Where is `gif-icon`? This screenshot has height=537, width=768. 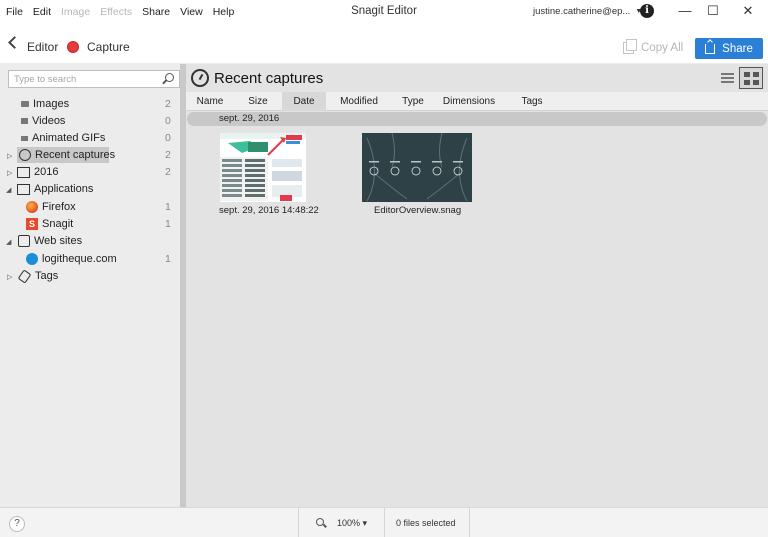 gif-icon is located at coordinates (24, 138).